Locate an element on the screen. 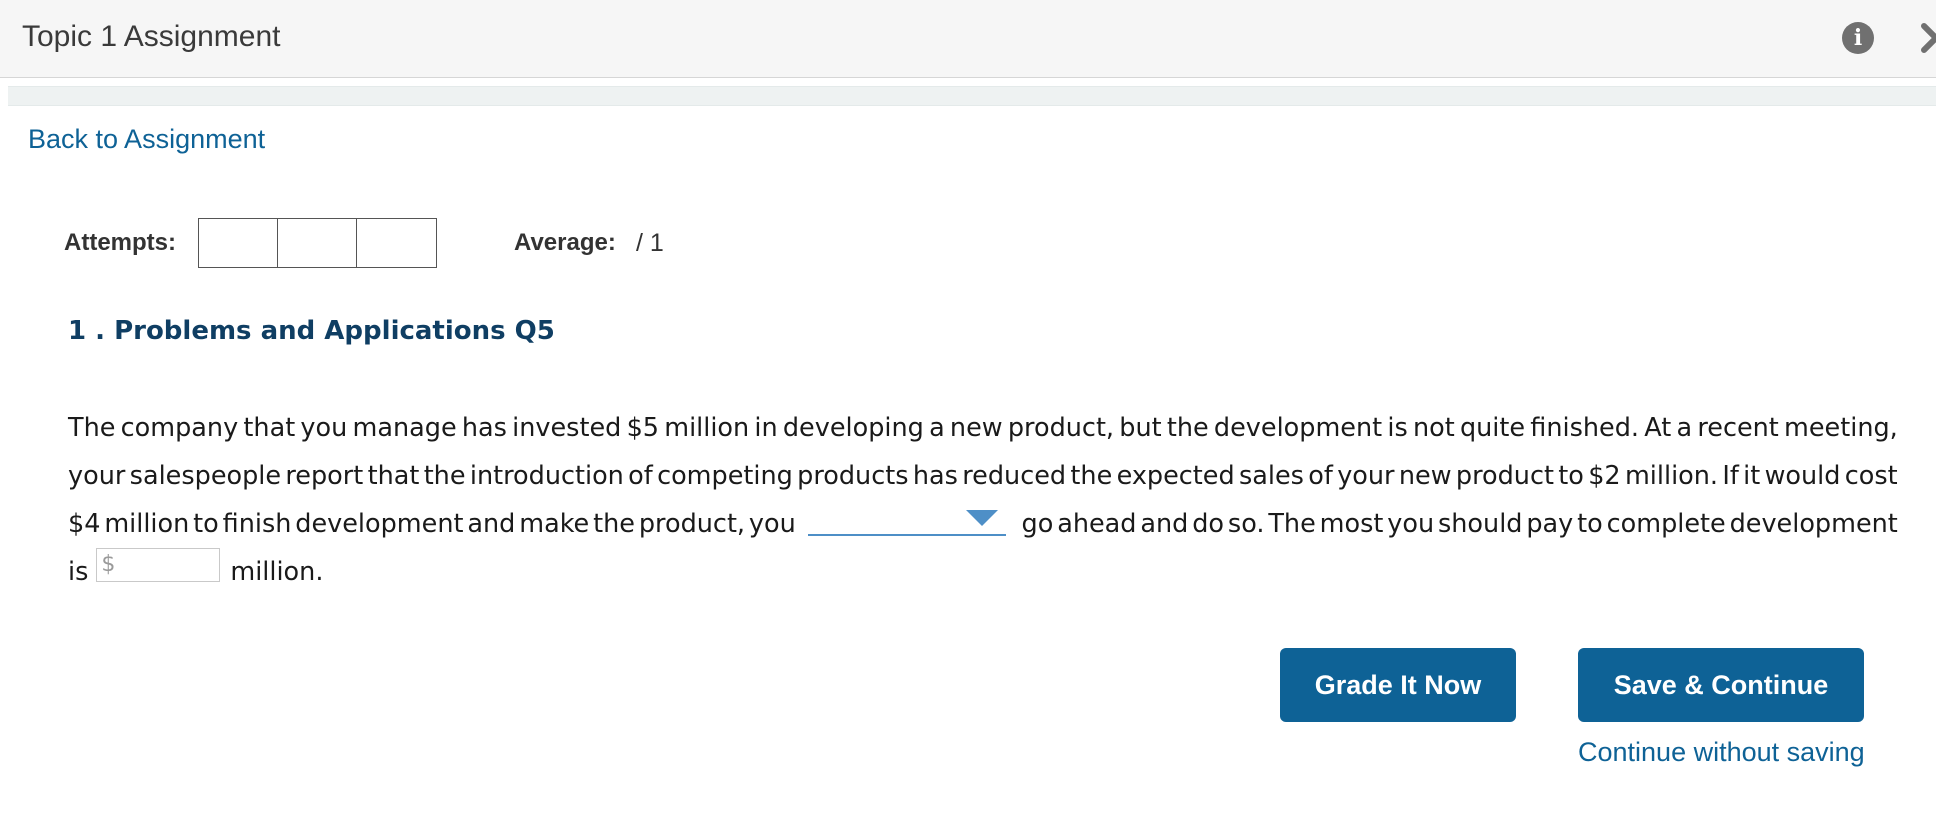  question-word: not is located at coordinates (1433, 428).